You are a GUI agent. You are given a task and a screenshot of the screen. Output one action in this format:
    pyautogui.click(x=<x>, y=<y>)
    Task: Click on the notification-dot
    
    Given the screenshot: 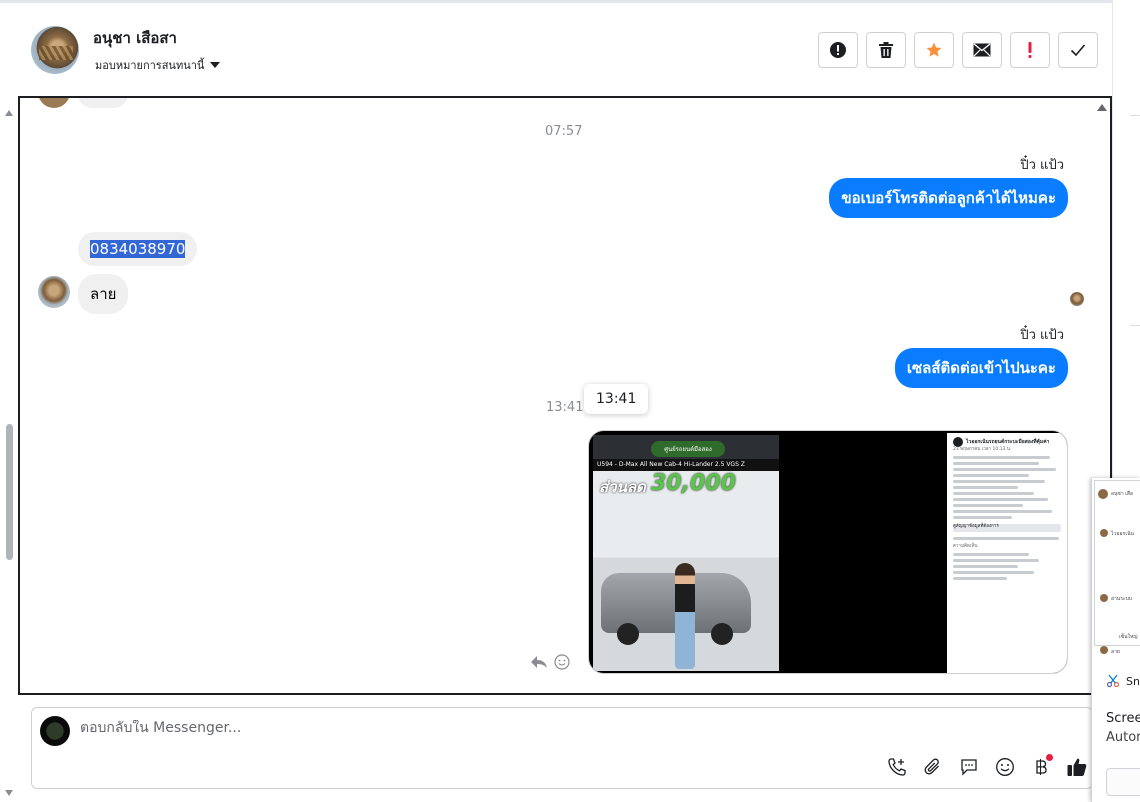 What is the action you would take?
    pyautogui.click(x=1049, y=757)
    